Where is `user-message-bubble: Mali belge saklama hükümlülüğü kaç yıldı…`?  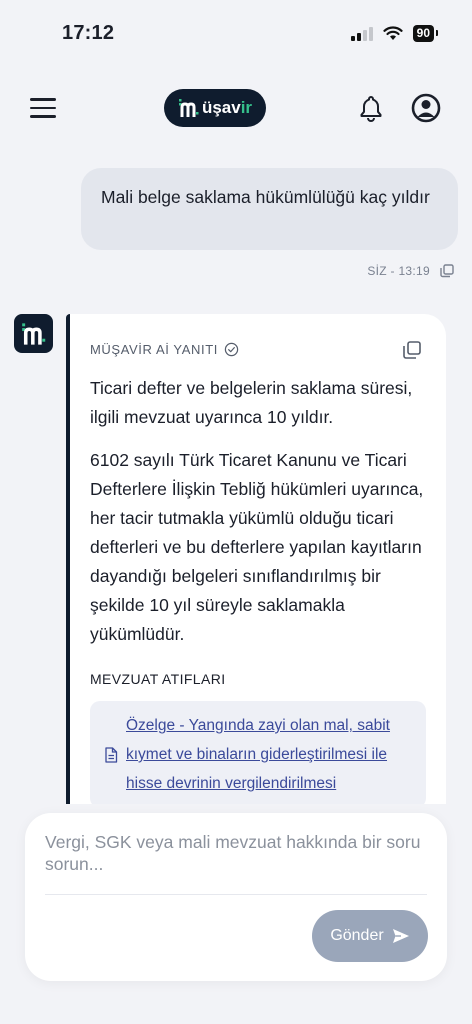 user-message-bubble: Mali belge saklama hükümlülüğü kaç yıldı… is located at coordinates (269, 209).